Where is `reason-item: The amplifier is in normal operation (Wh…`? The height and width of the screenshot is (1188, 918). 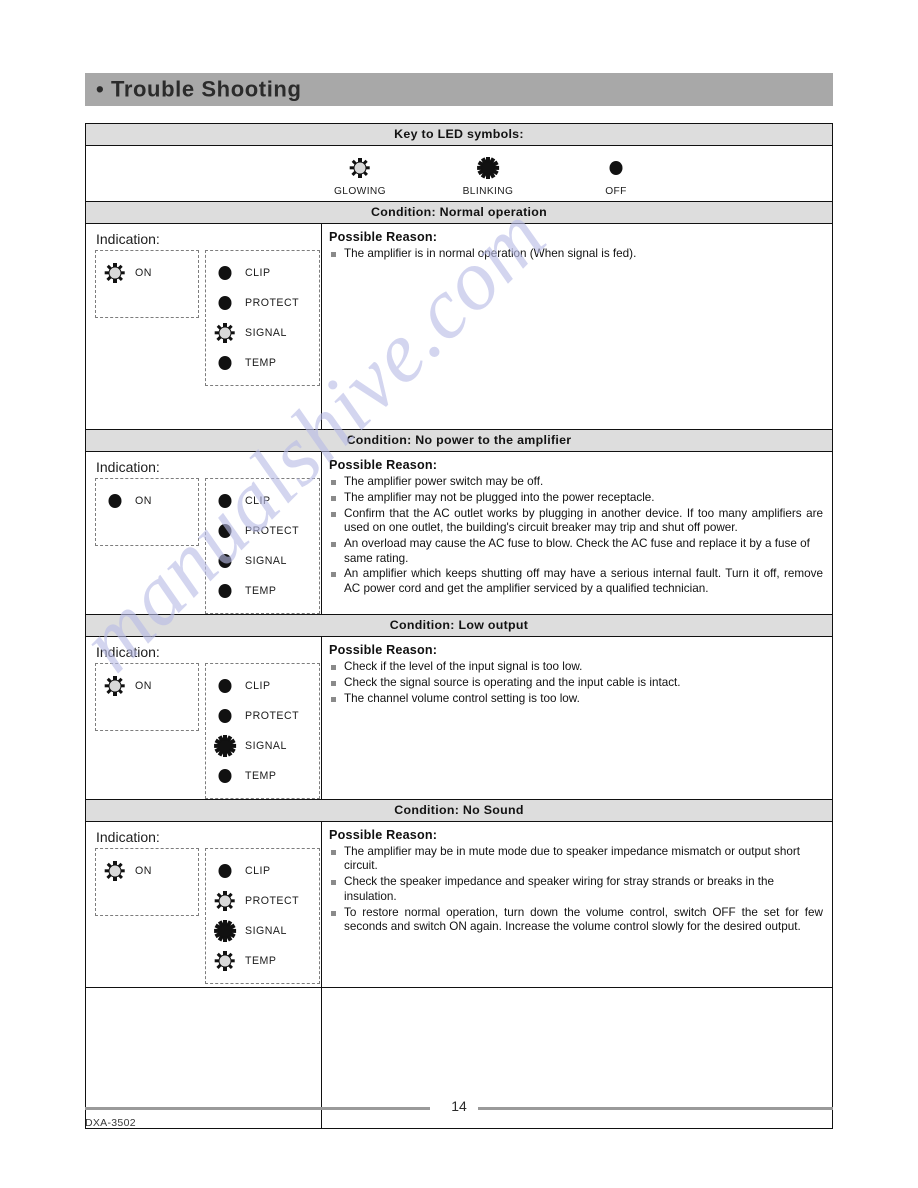
reason-item: The amplifier is in normal operation (Wh… is located at coordinates (576, 254).